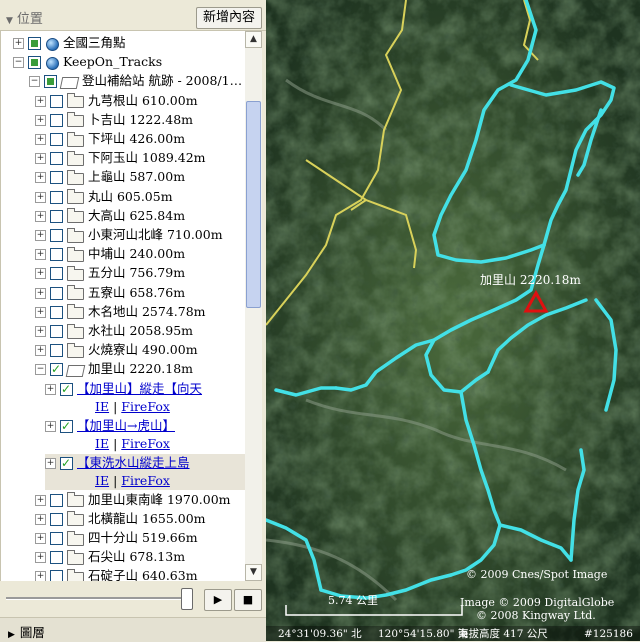 This screenshot has height=642, width=640. I want to click on tree-item-label: 水社山 2058.95m, so click(140, 330).